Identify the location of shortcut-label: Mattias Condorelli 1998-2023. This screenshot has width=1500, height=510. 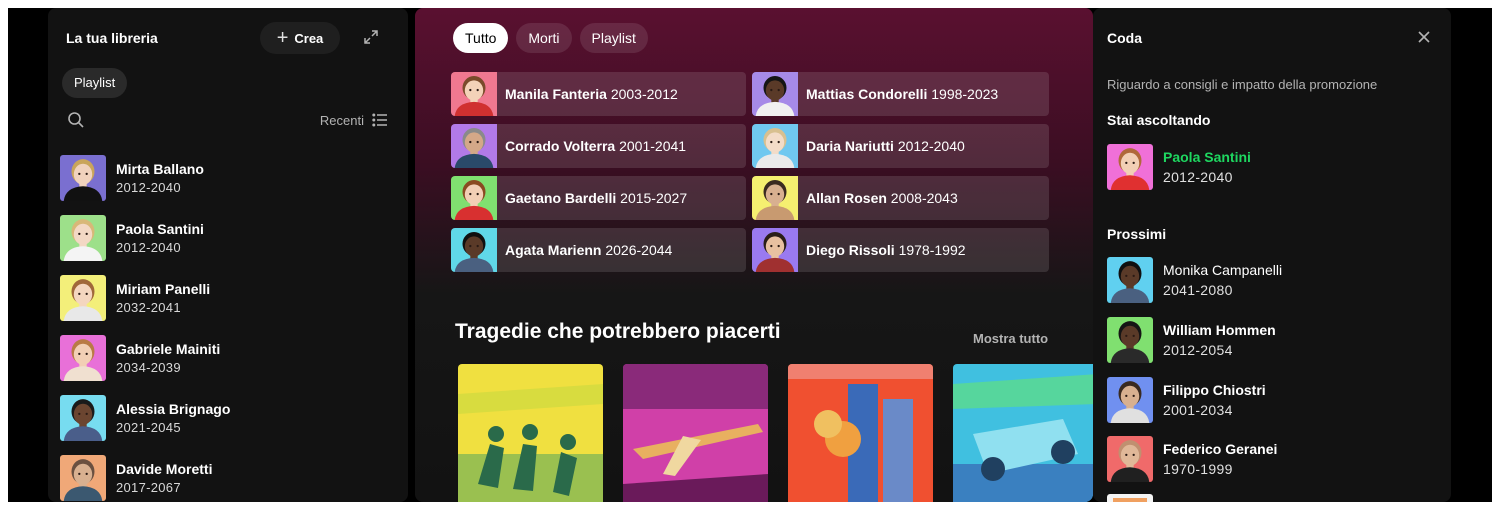
(898, 94).